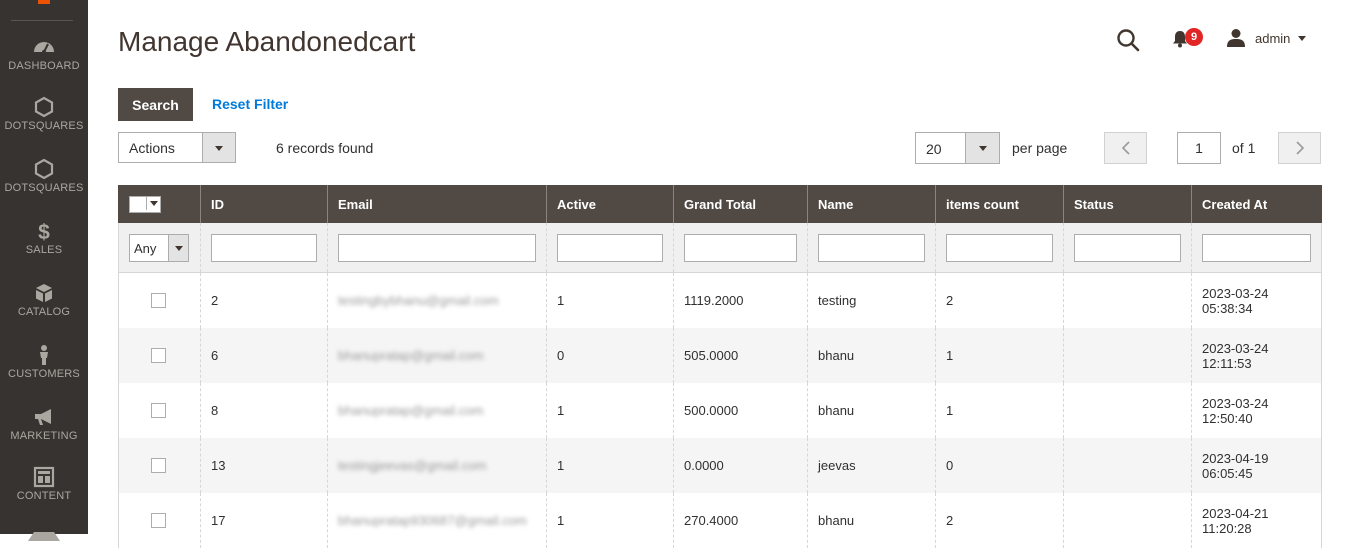 Image resolution: width=1345 pixels, height=548 pixels. Describe the element at coordinates (44, 169) in the screenshot. I see `hexagon-icon` at that location.